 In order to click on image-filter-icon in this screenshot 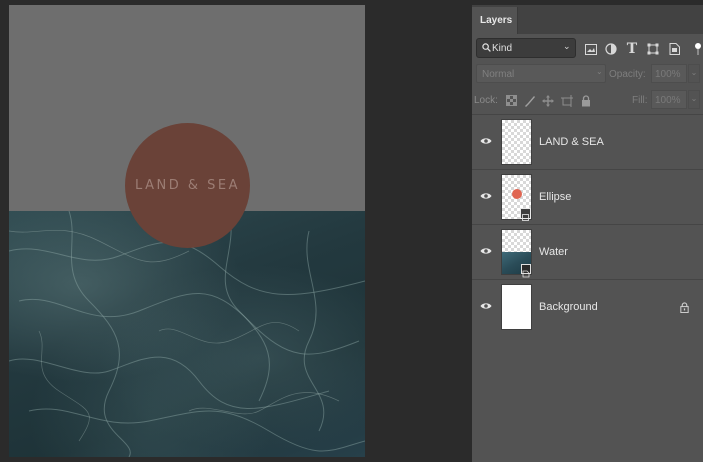, I will do `click(591, 49)`.